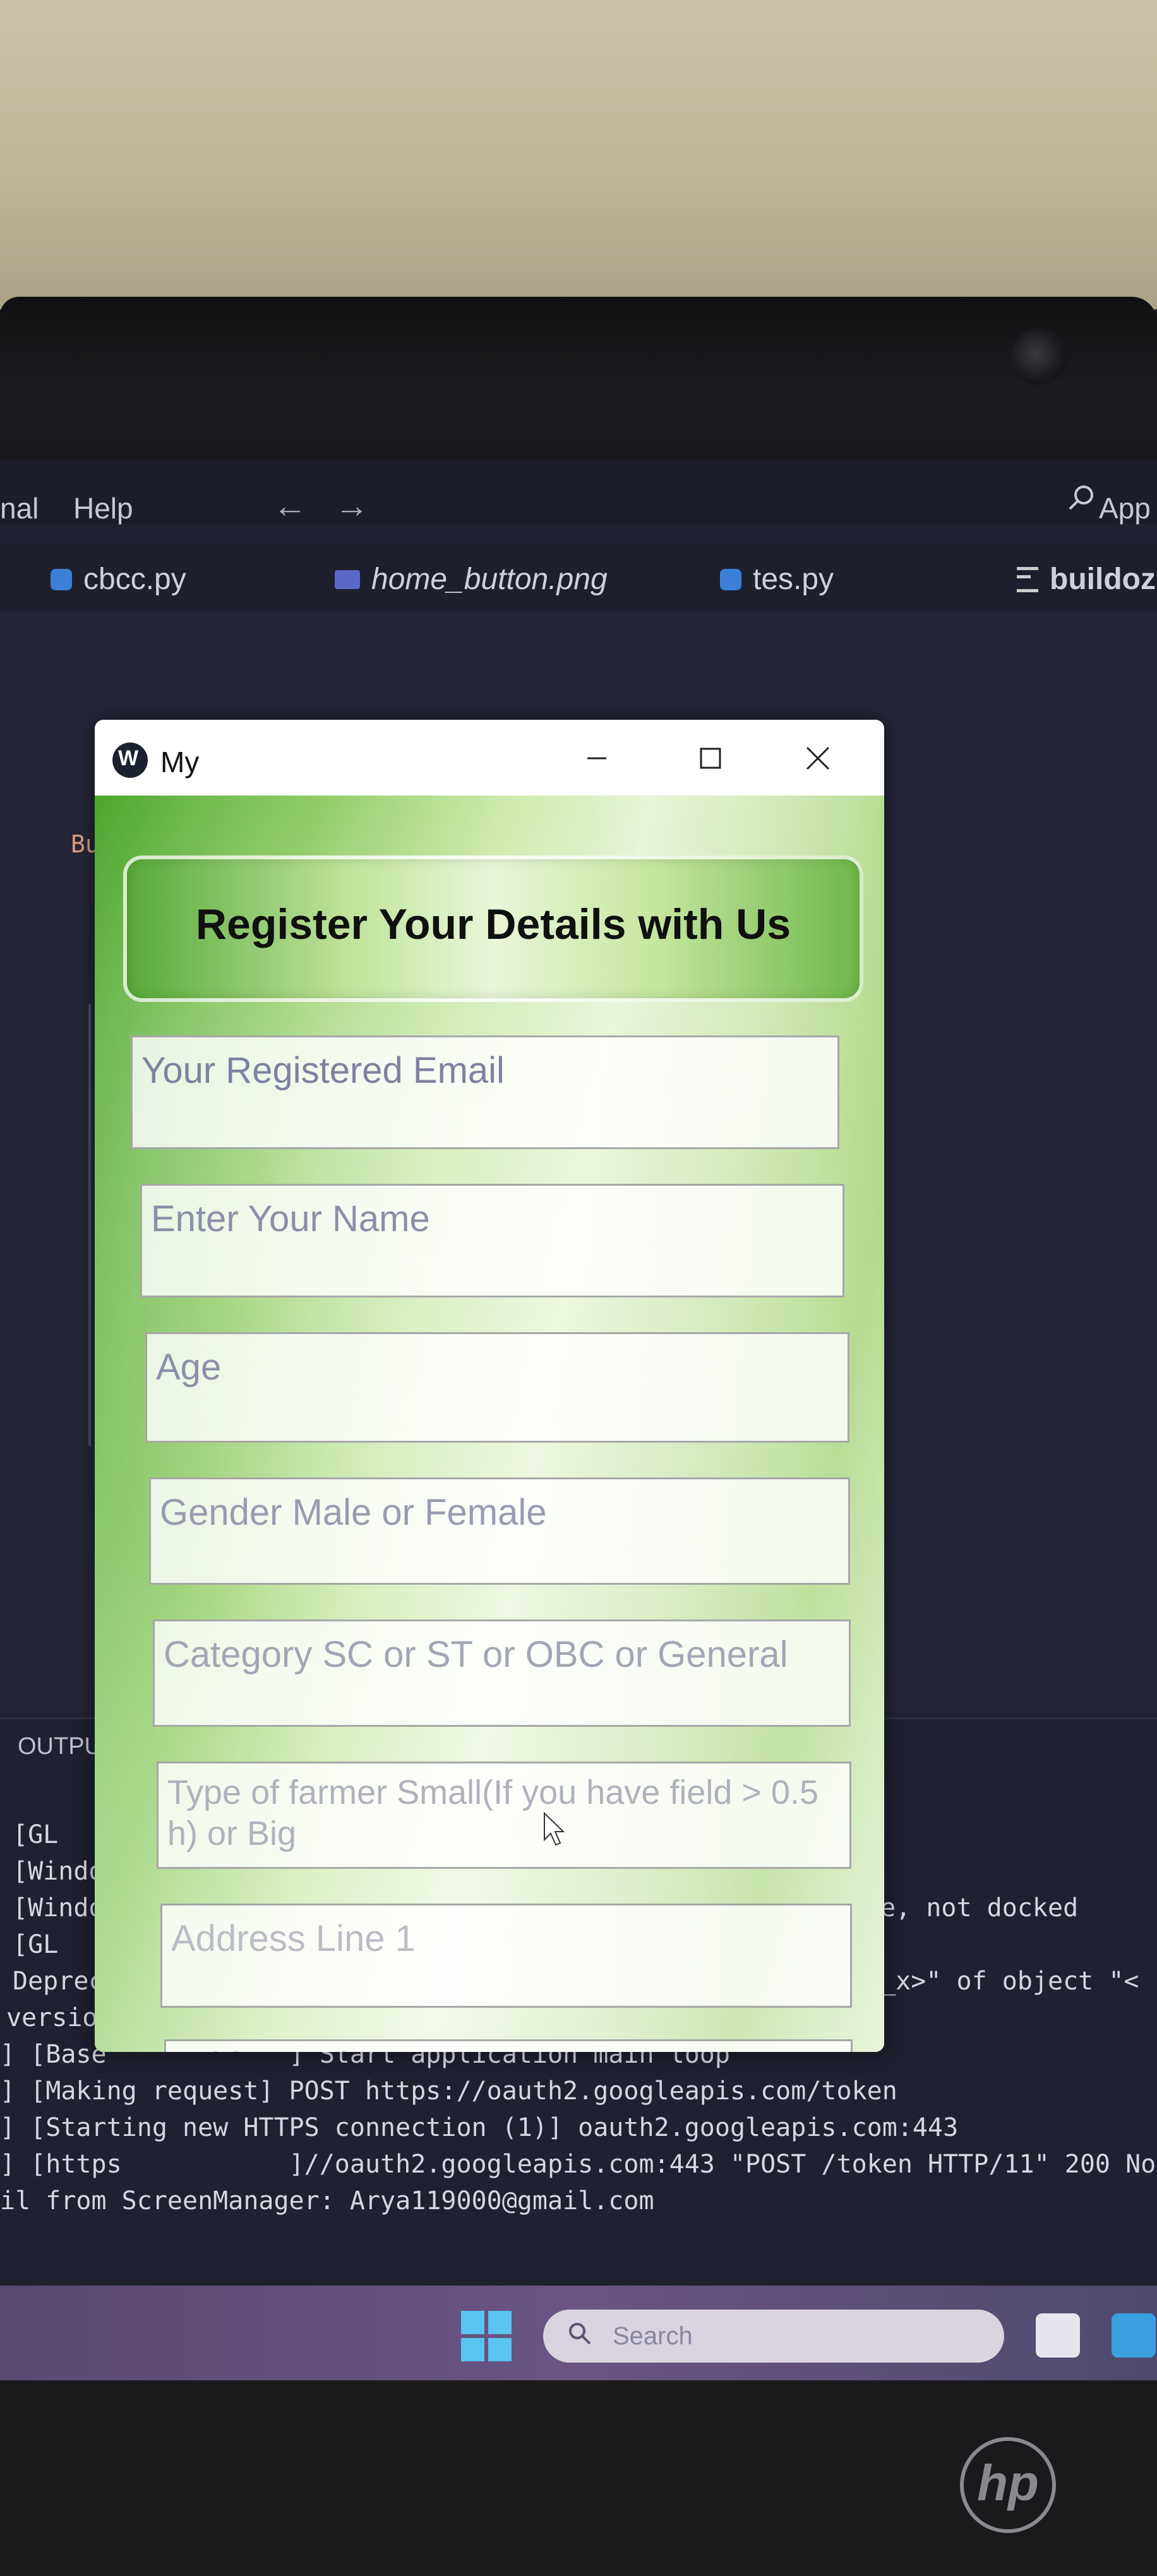 The height and width of the screenshot is (2576, 1157). What do you see at coordinates (578, 493) in the screenshot?
I see `ide-menubar: nal Help ← → App` at bounding box center [578, 493].